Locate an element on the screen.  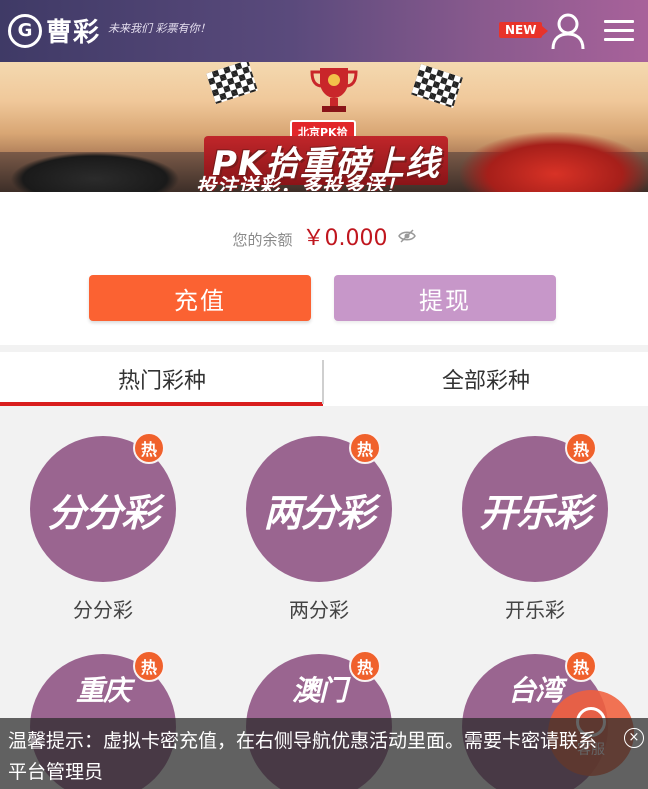
checkered-flag-right-icon is located at coordinates (437, 86).